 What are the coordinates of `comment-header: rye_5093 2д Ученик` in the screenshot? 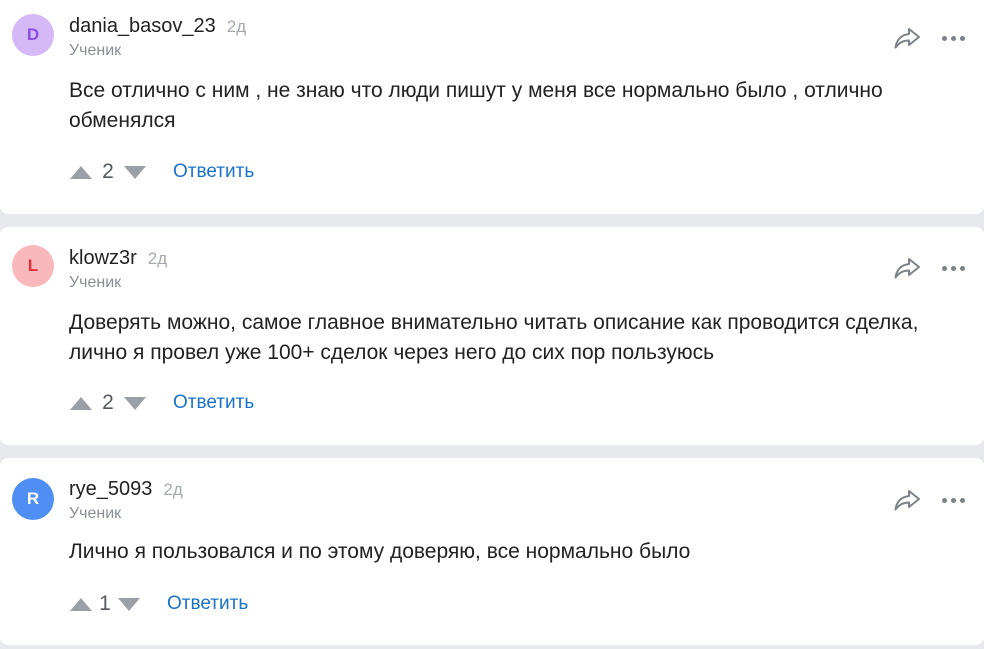 It's located at (126, 500).